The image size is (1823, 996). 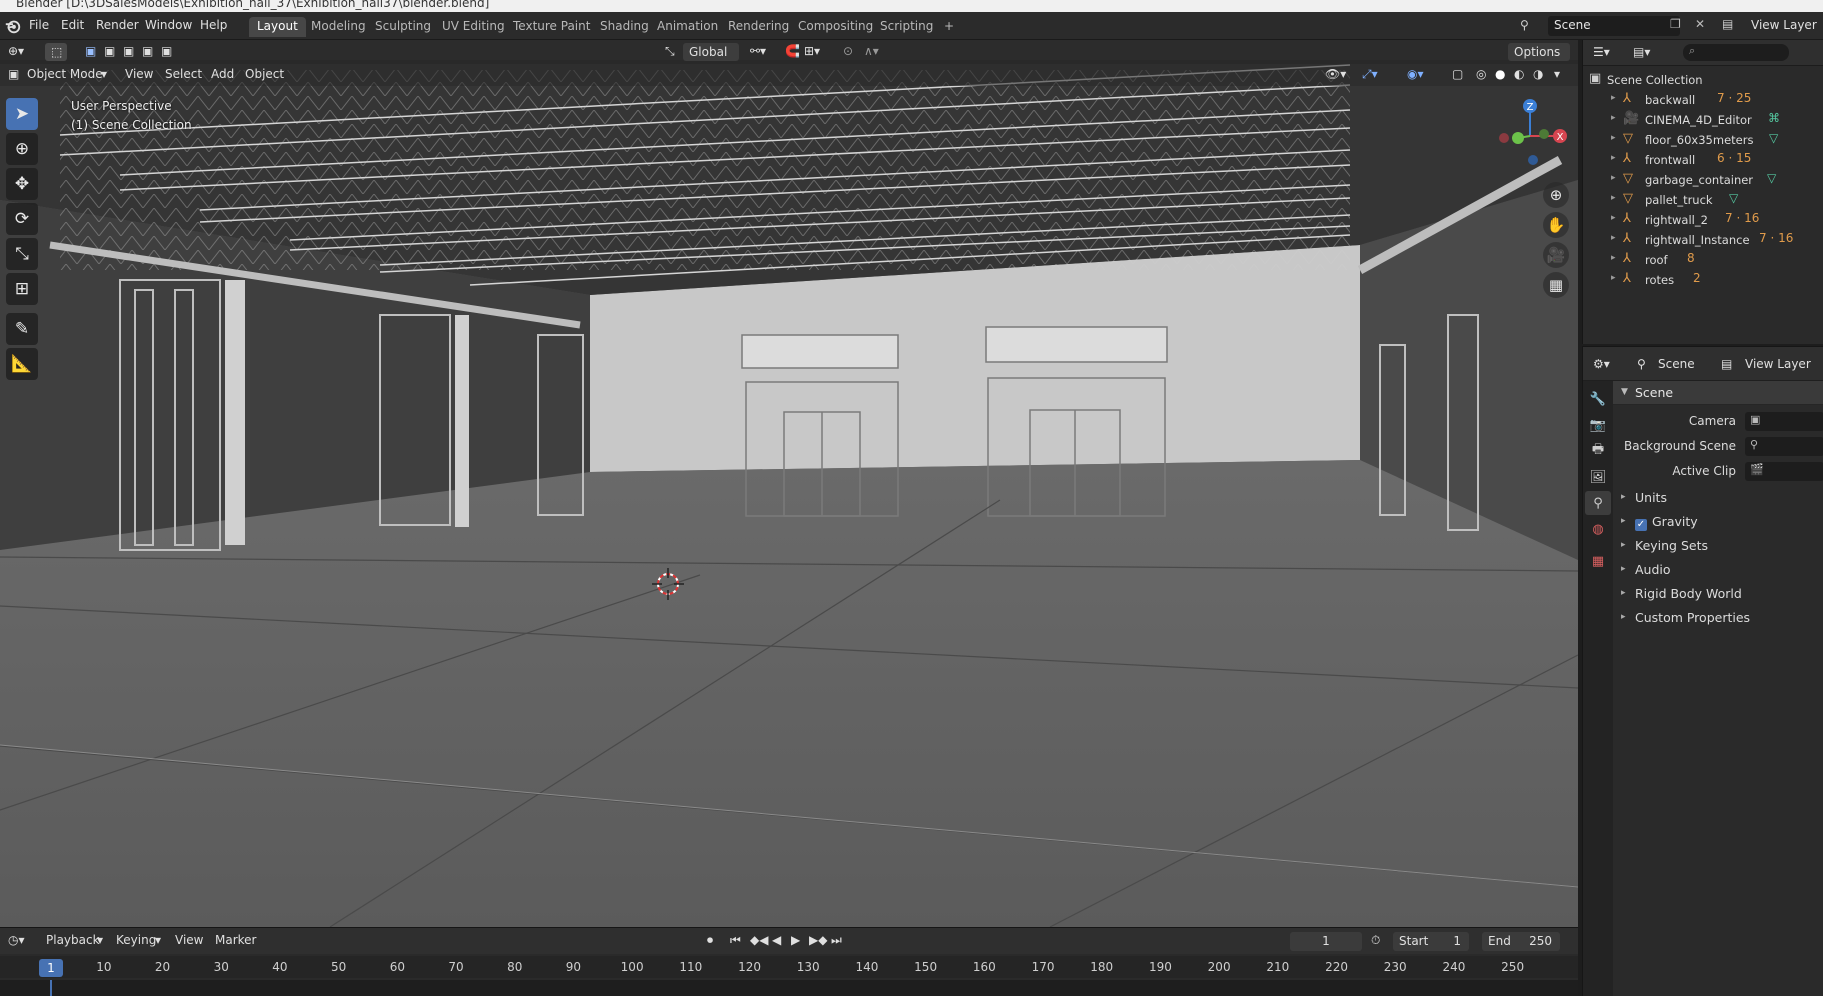 What do you see at coordinates (1481, 74) in the screenshot?
I see `shading-wireframe-icon: ◎` at bounding box center [1481, 74].